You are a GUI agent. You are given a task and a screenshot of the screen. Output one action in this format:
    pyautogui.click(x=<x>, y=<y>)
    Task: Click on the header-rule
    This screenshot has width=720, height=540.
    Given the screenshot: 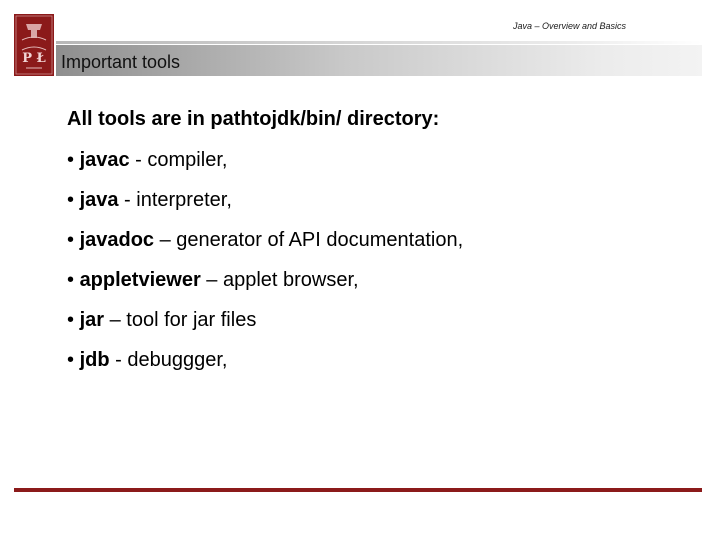 What is the action you would take?
    pyautogui.click(x=379, y=42)
    